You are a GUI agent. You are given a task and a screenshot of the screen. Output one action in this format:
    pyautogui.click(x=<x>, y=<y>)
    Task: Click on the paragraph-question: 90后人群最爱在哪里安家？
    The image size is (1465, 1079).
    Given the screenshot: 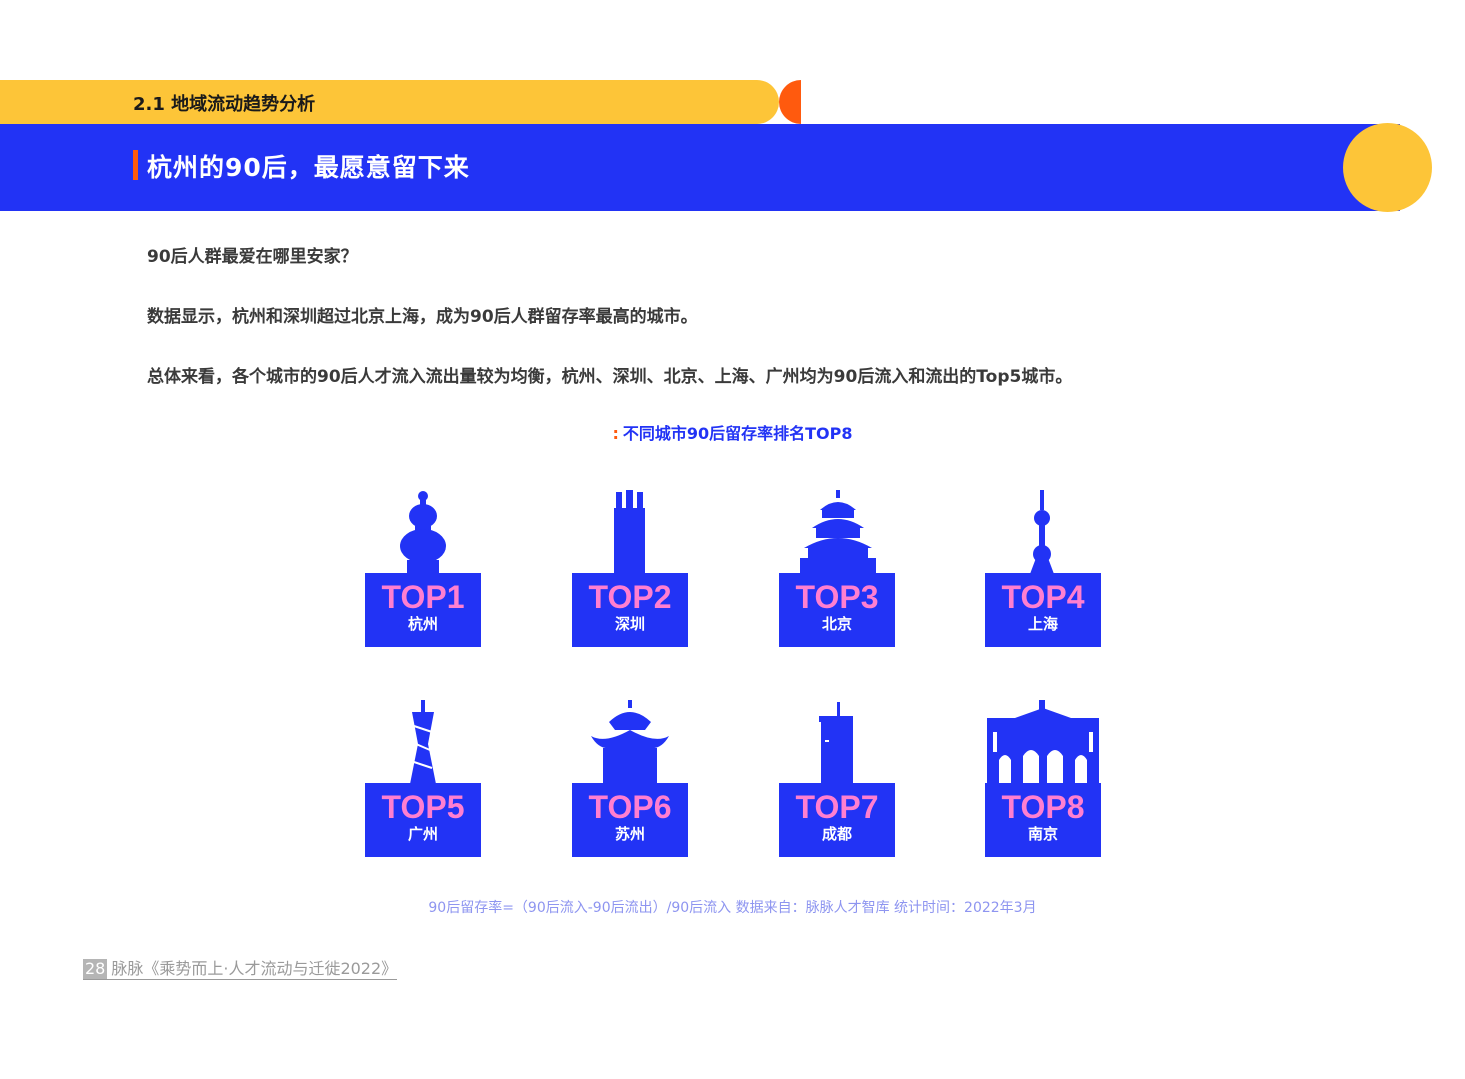 What is the action you would take?
    pyautogui.click(x=252, y=257)
    